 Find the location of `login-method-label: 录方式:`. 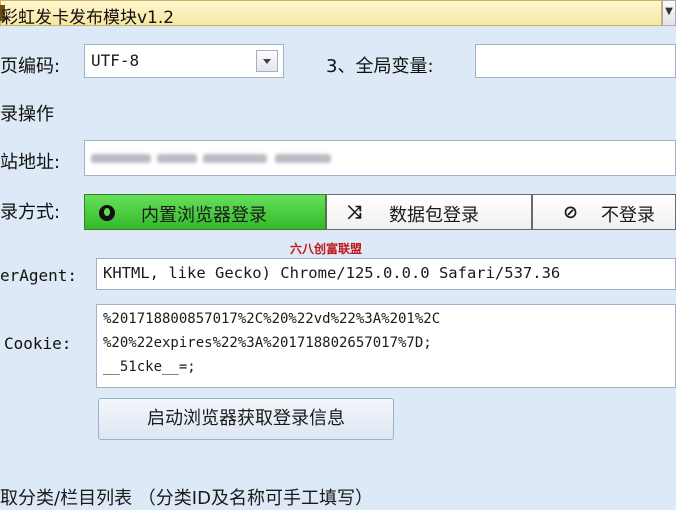

login-method-label: 录方式: is located at coordinates (30, 212).